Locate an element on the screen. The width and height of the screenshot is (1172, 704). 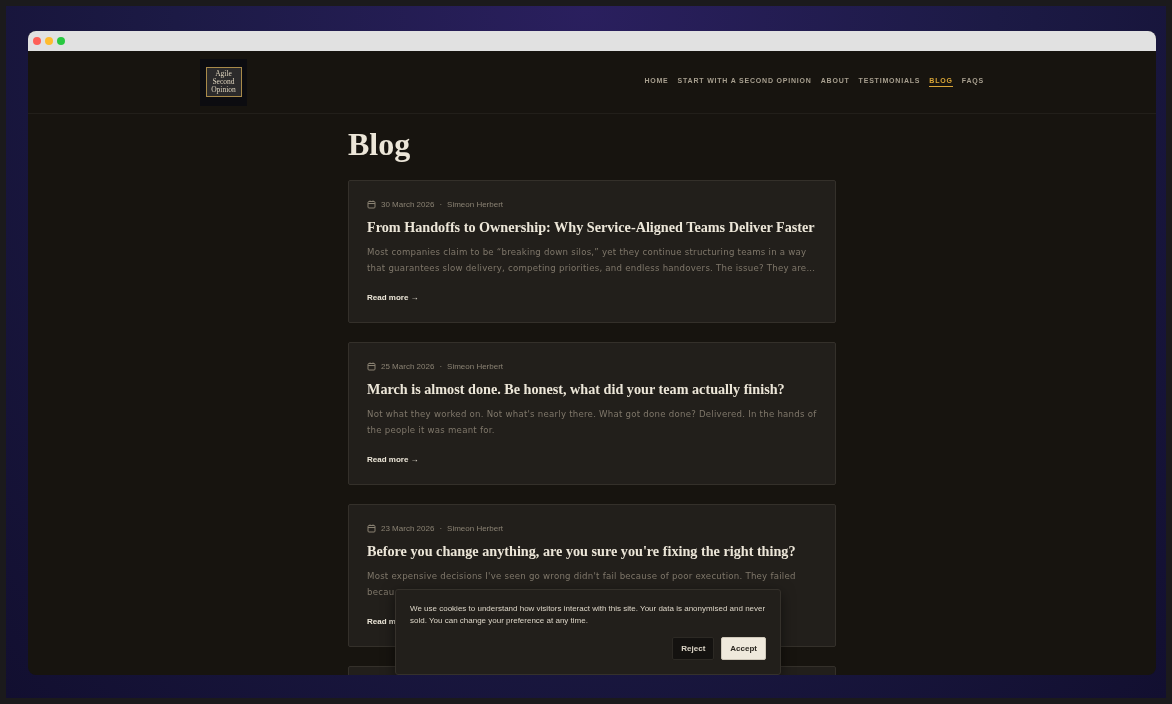
accept-button: Accept is located at coordinates (743, 648).